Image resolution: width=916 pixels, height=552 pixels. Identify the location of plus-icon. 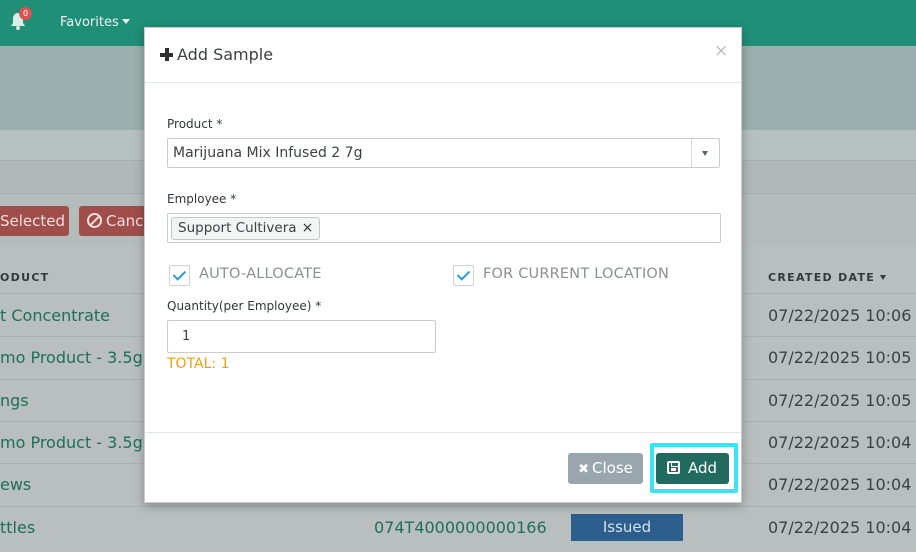
(166, 54).